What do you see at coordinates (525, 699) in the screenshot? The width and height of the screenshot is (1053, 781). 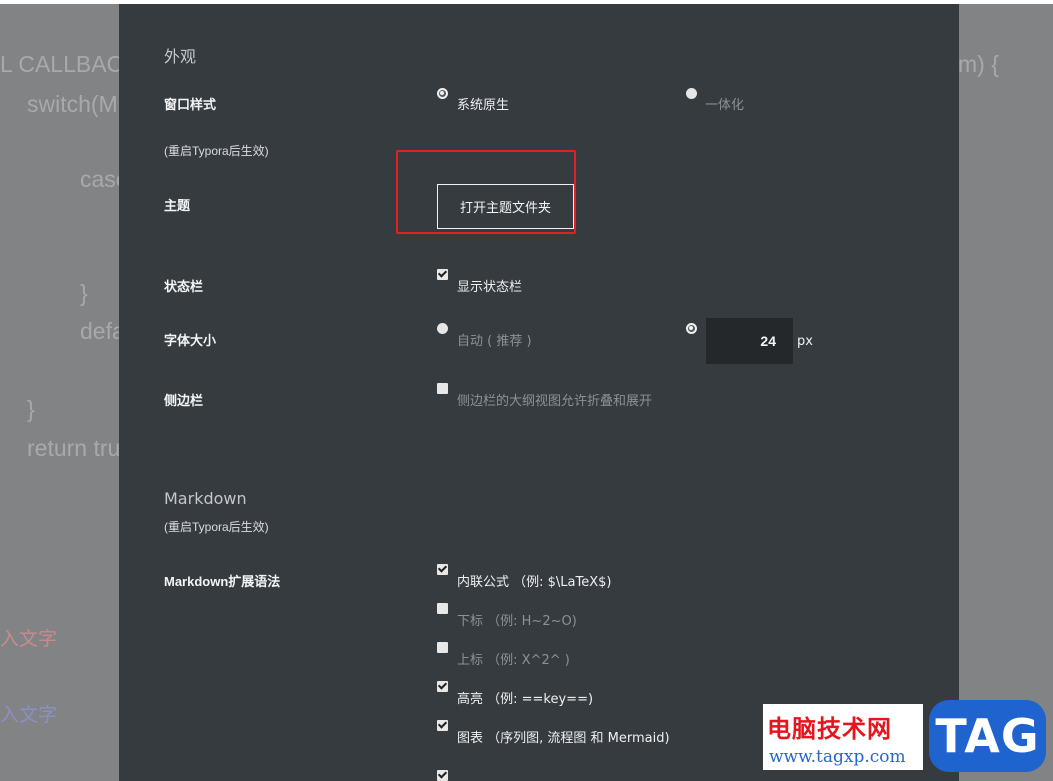 I see `highlight-label: 高亮 （例: ==key==)` at bounding box center [525, 699].